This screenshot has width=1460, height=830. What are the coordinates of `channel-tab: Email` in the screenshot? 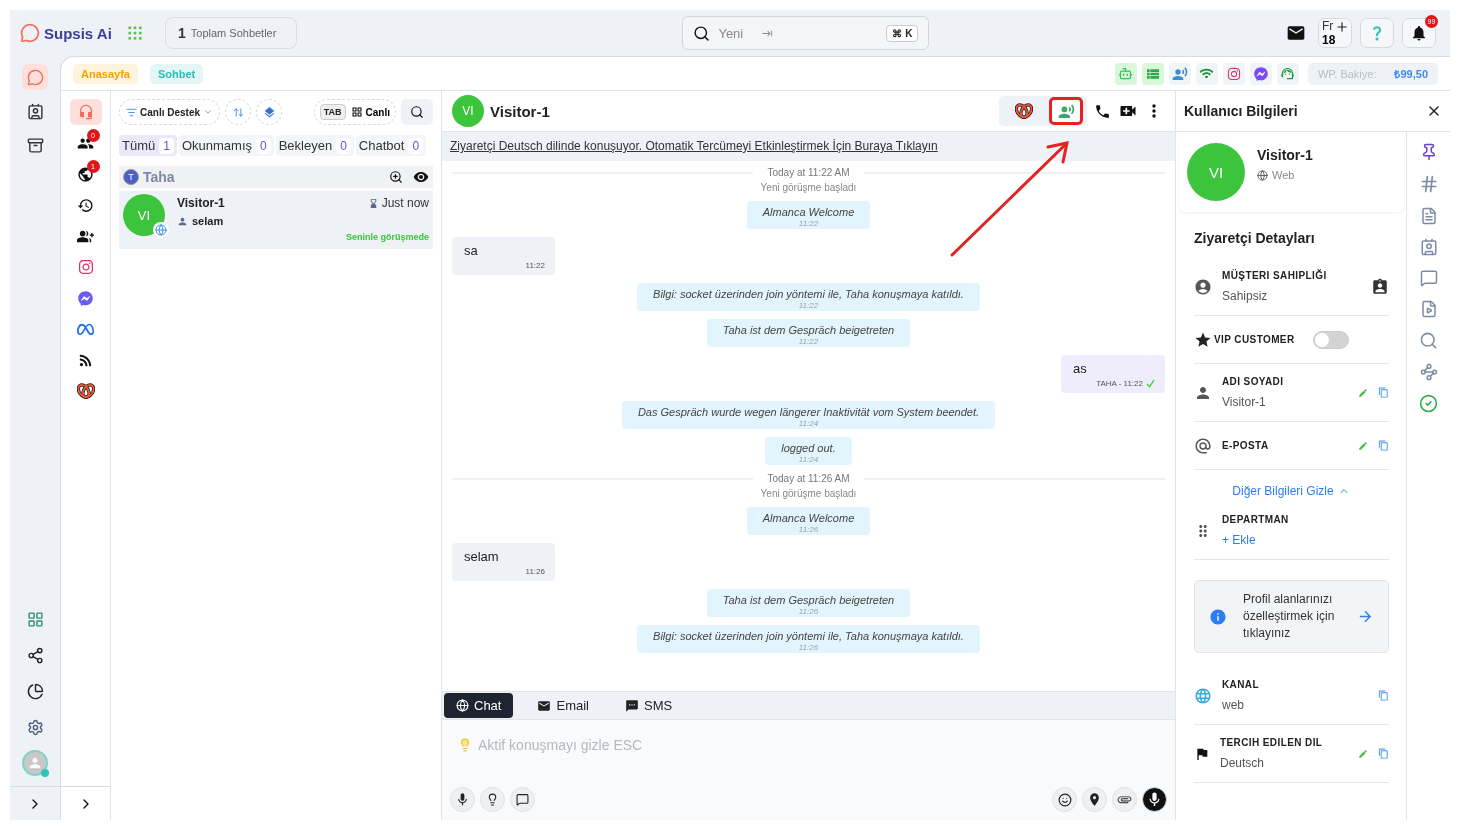 It's located at (563, 705).